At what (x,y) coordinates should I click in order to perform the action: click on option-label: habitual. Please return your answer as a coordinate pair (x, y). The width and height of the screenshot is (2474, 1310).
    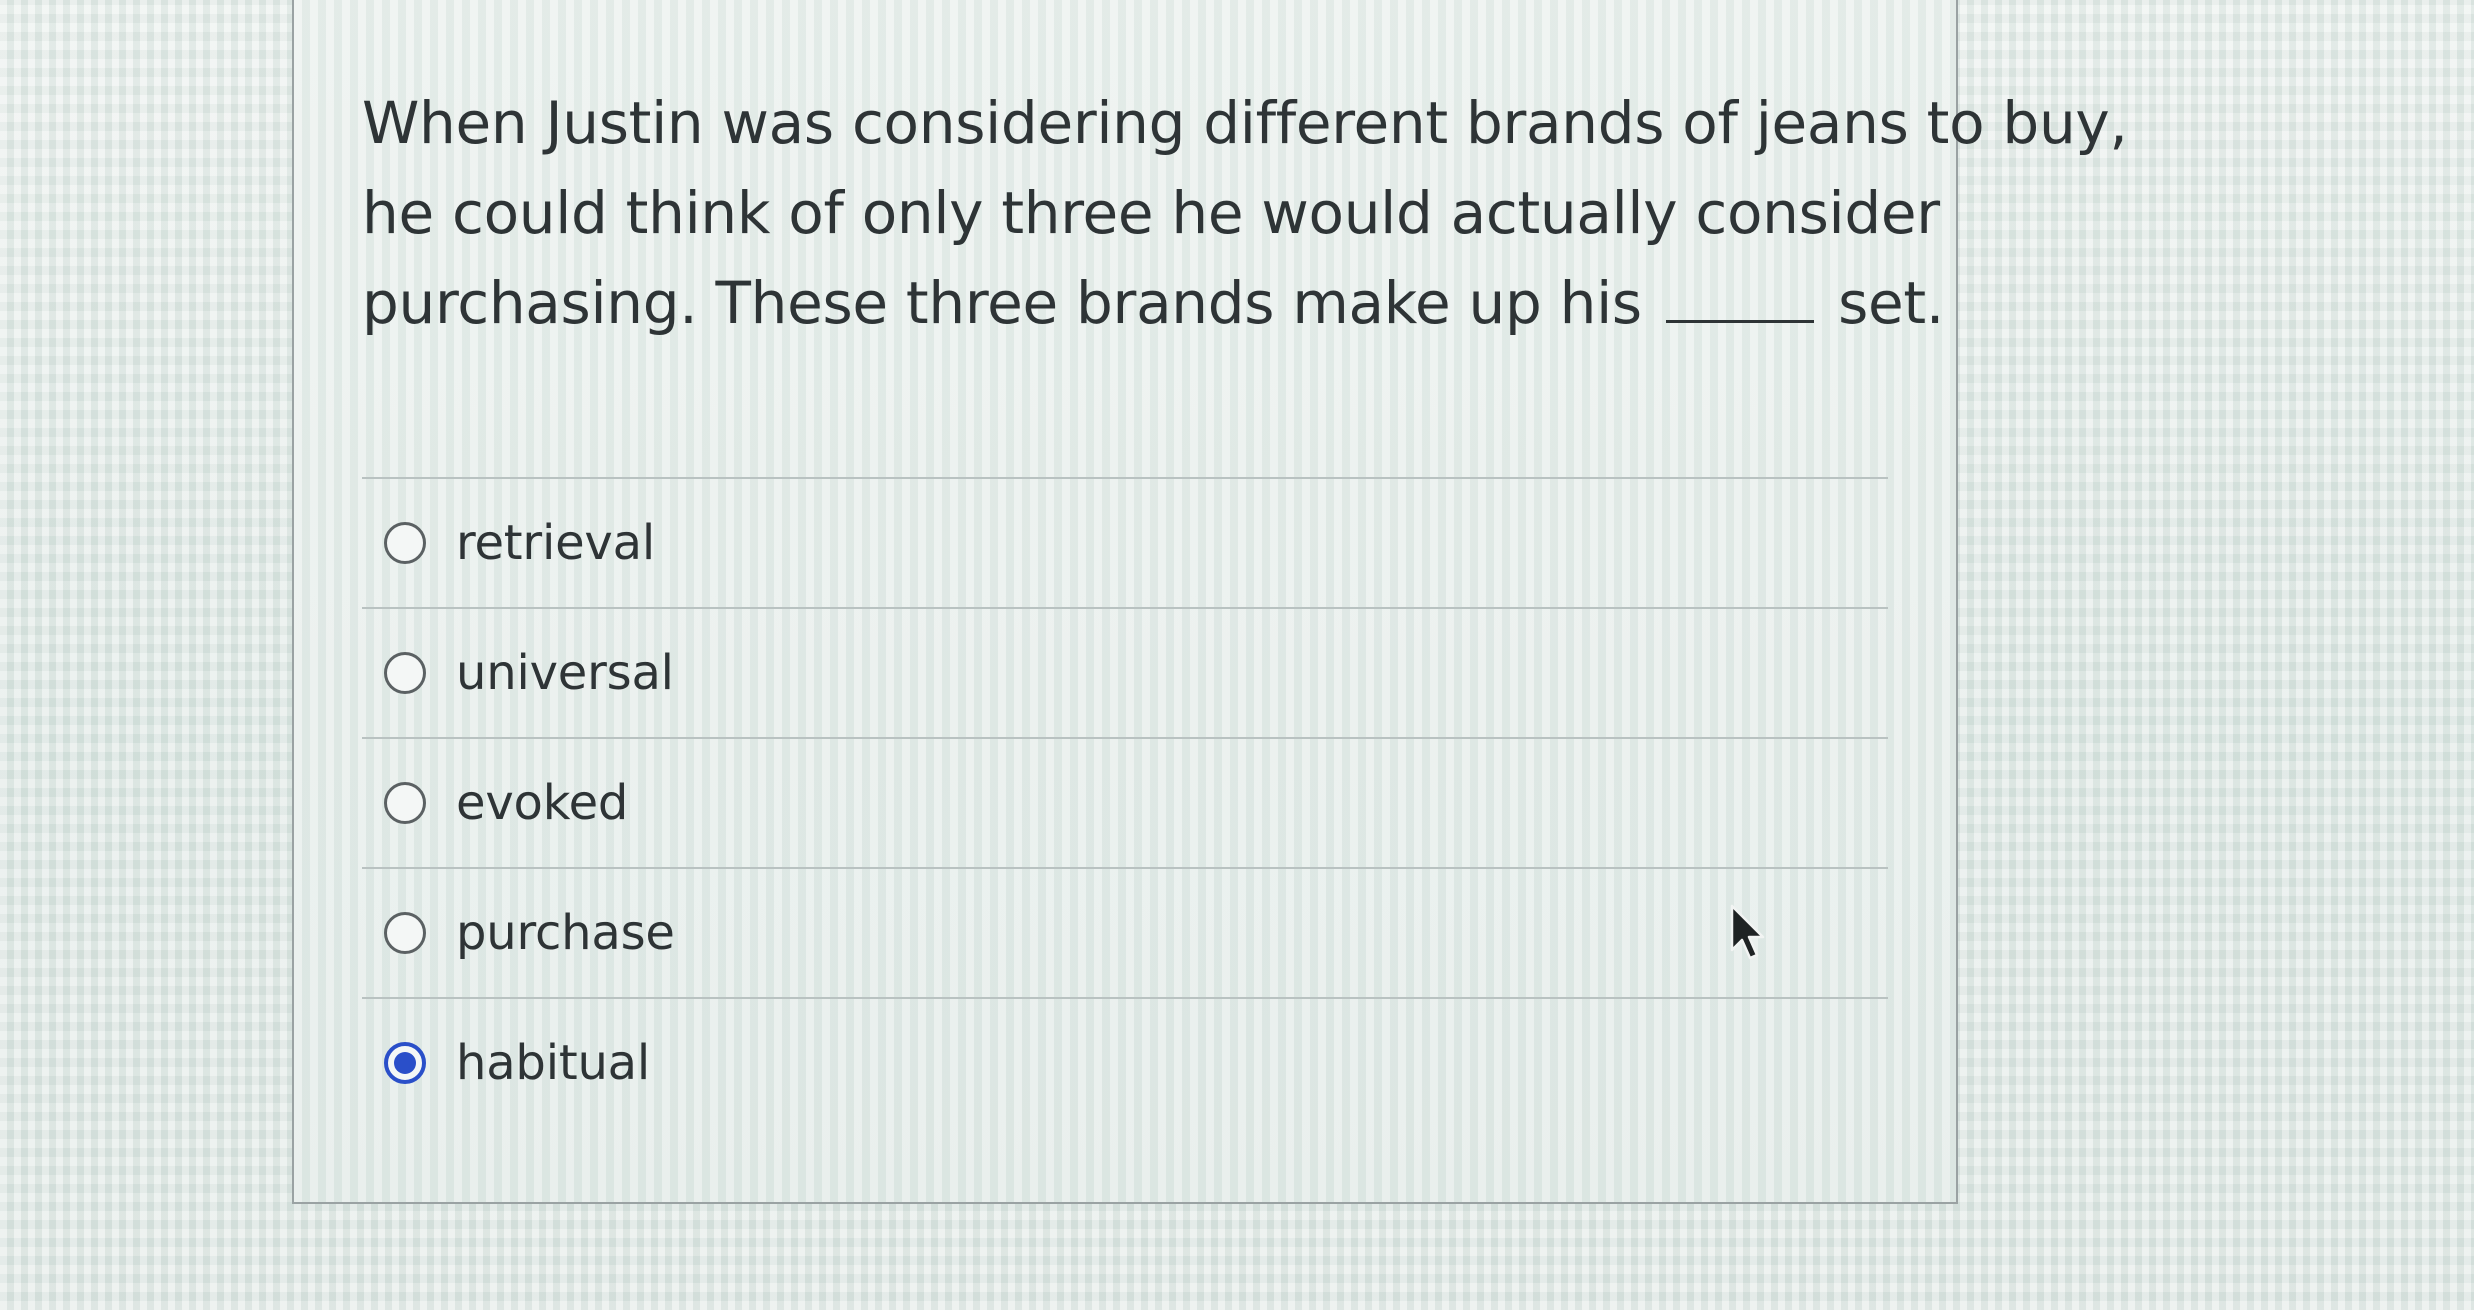
    Looking at the image, I should click on (553, 1063).